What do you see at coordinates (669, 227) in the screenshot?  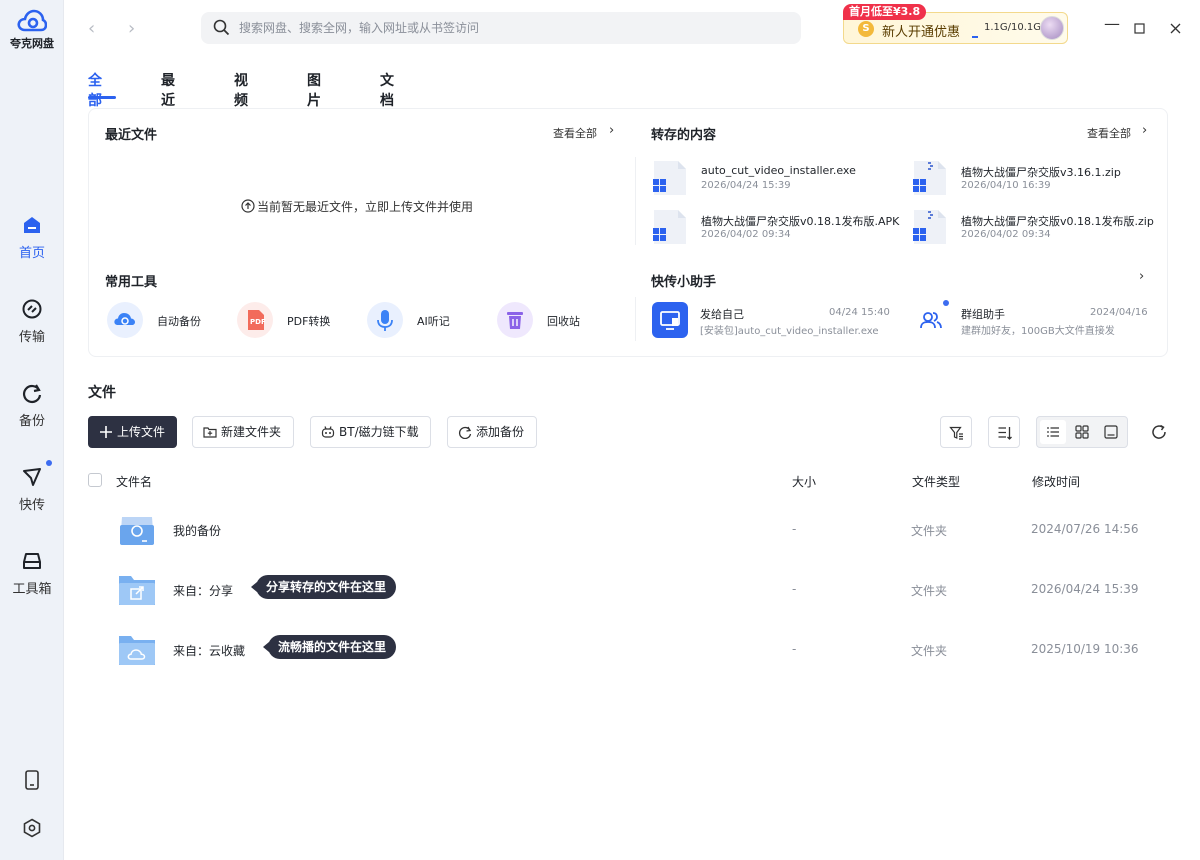 I see `apk-file-icon` at bounding box center [669, 227].